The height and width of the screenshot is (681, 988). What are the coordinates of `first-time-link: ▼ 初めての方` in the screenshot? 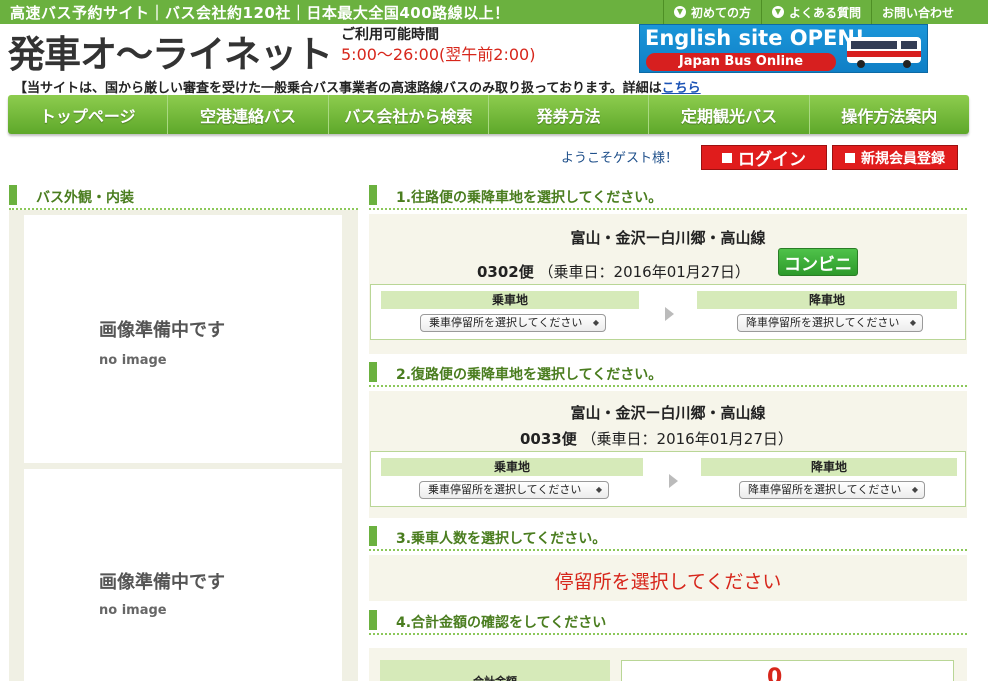 It's located at (711, 12).